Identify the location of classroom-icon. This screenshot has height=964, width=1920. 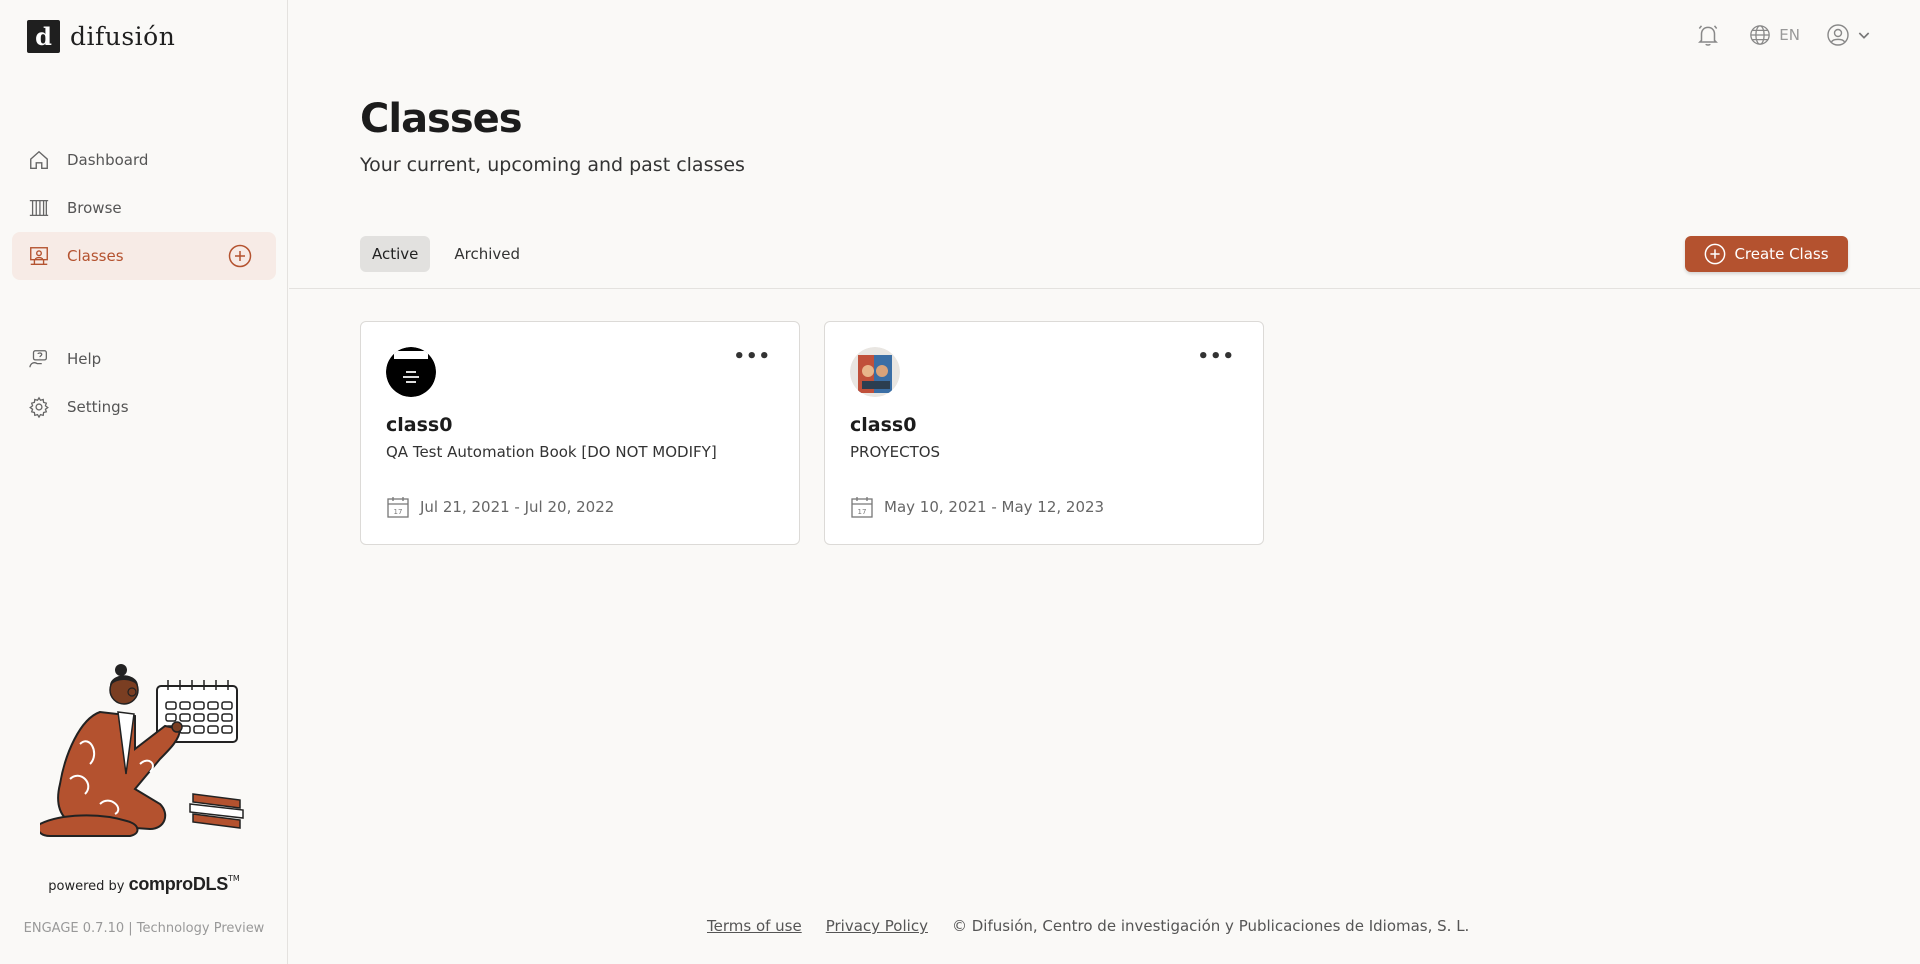
(39, 256).